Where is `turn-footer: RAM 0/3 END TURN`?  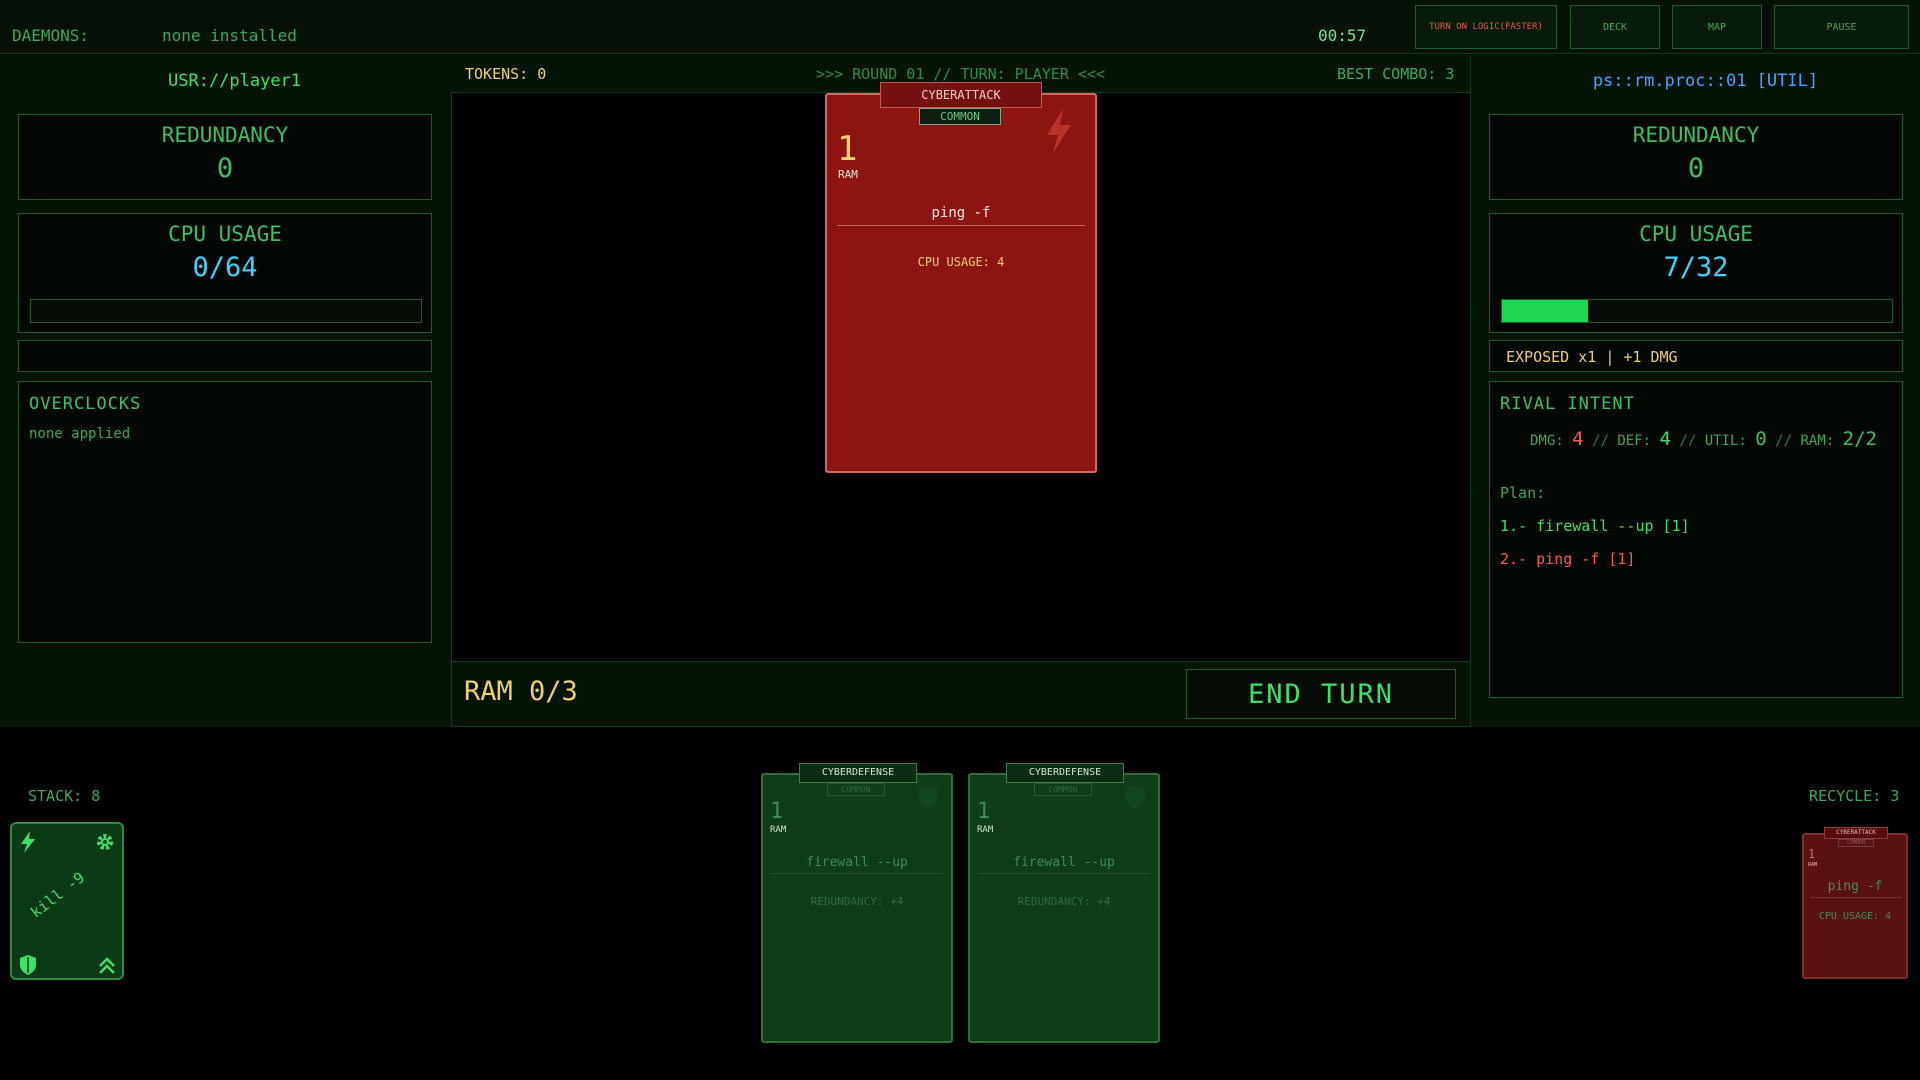 turn-footer: RAM 0/3 END TURN is located at coordinates (961, 694).